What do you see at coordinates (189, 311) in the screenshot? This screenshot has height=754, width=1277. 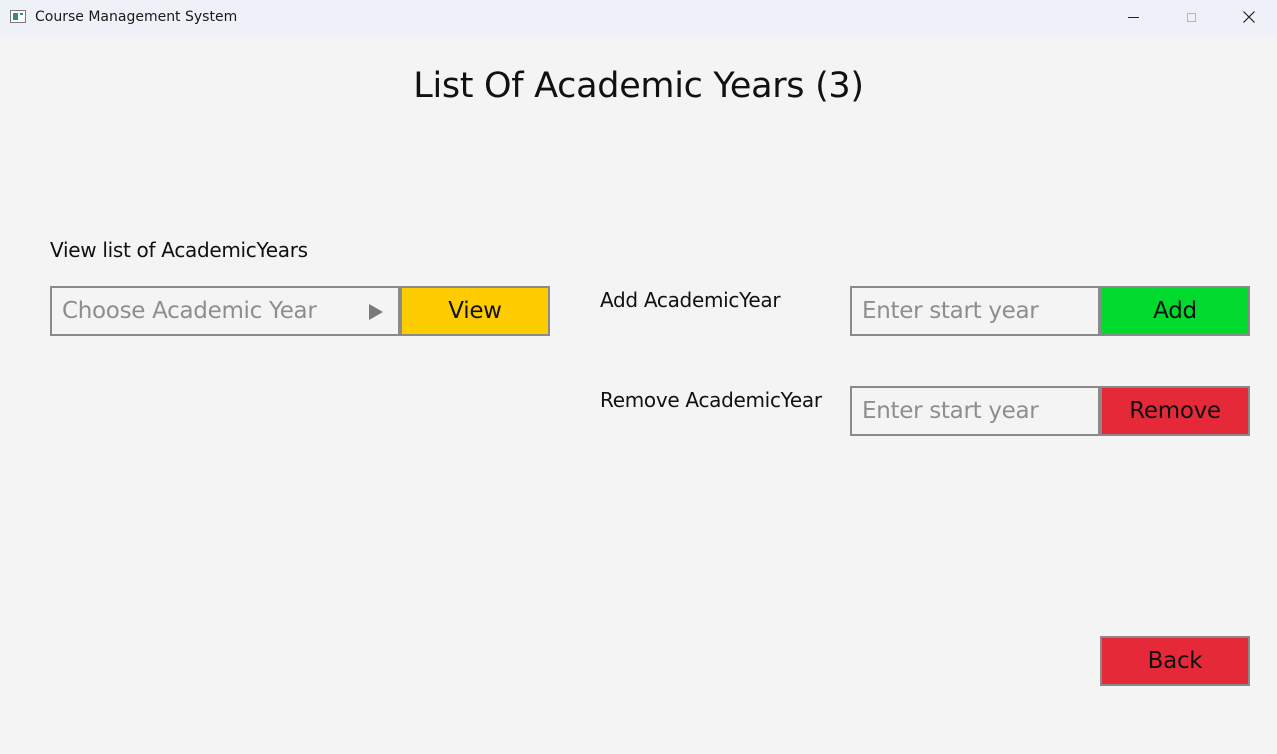 I see `dropdown-placeholder: Choose Academic Year` at bounding box center [189, 311].